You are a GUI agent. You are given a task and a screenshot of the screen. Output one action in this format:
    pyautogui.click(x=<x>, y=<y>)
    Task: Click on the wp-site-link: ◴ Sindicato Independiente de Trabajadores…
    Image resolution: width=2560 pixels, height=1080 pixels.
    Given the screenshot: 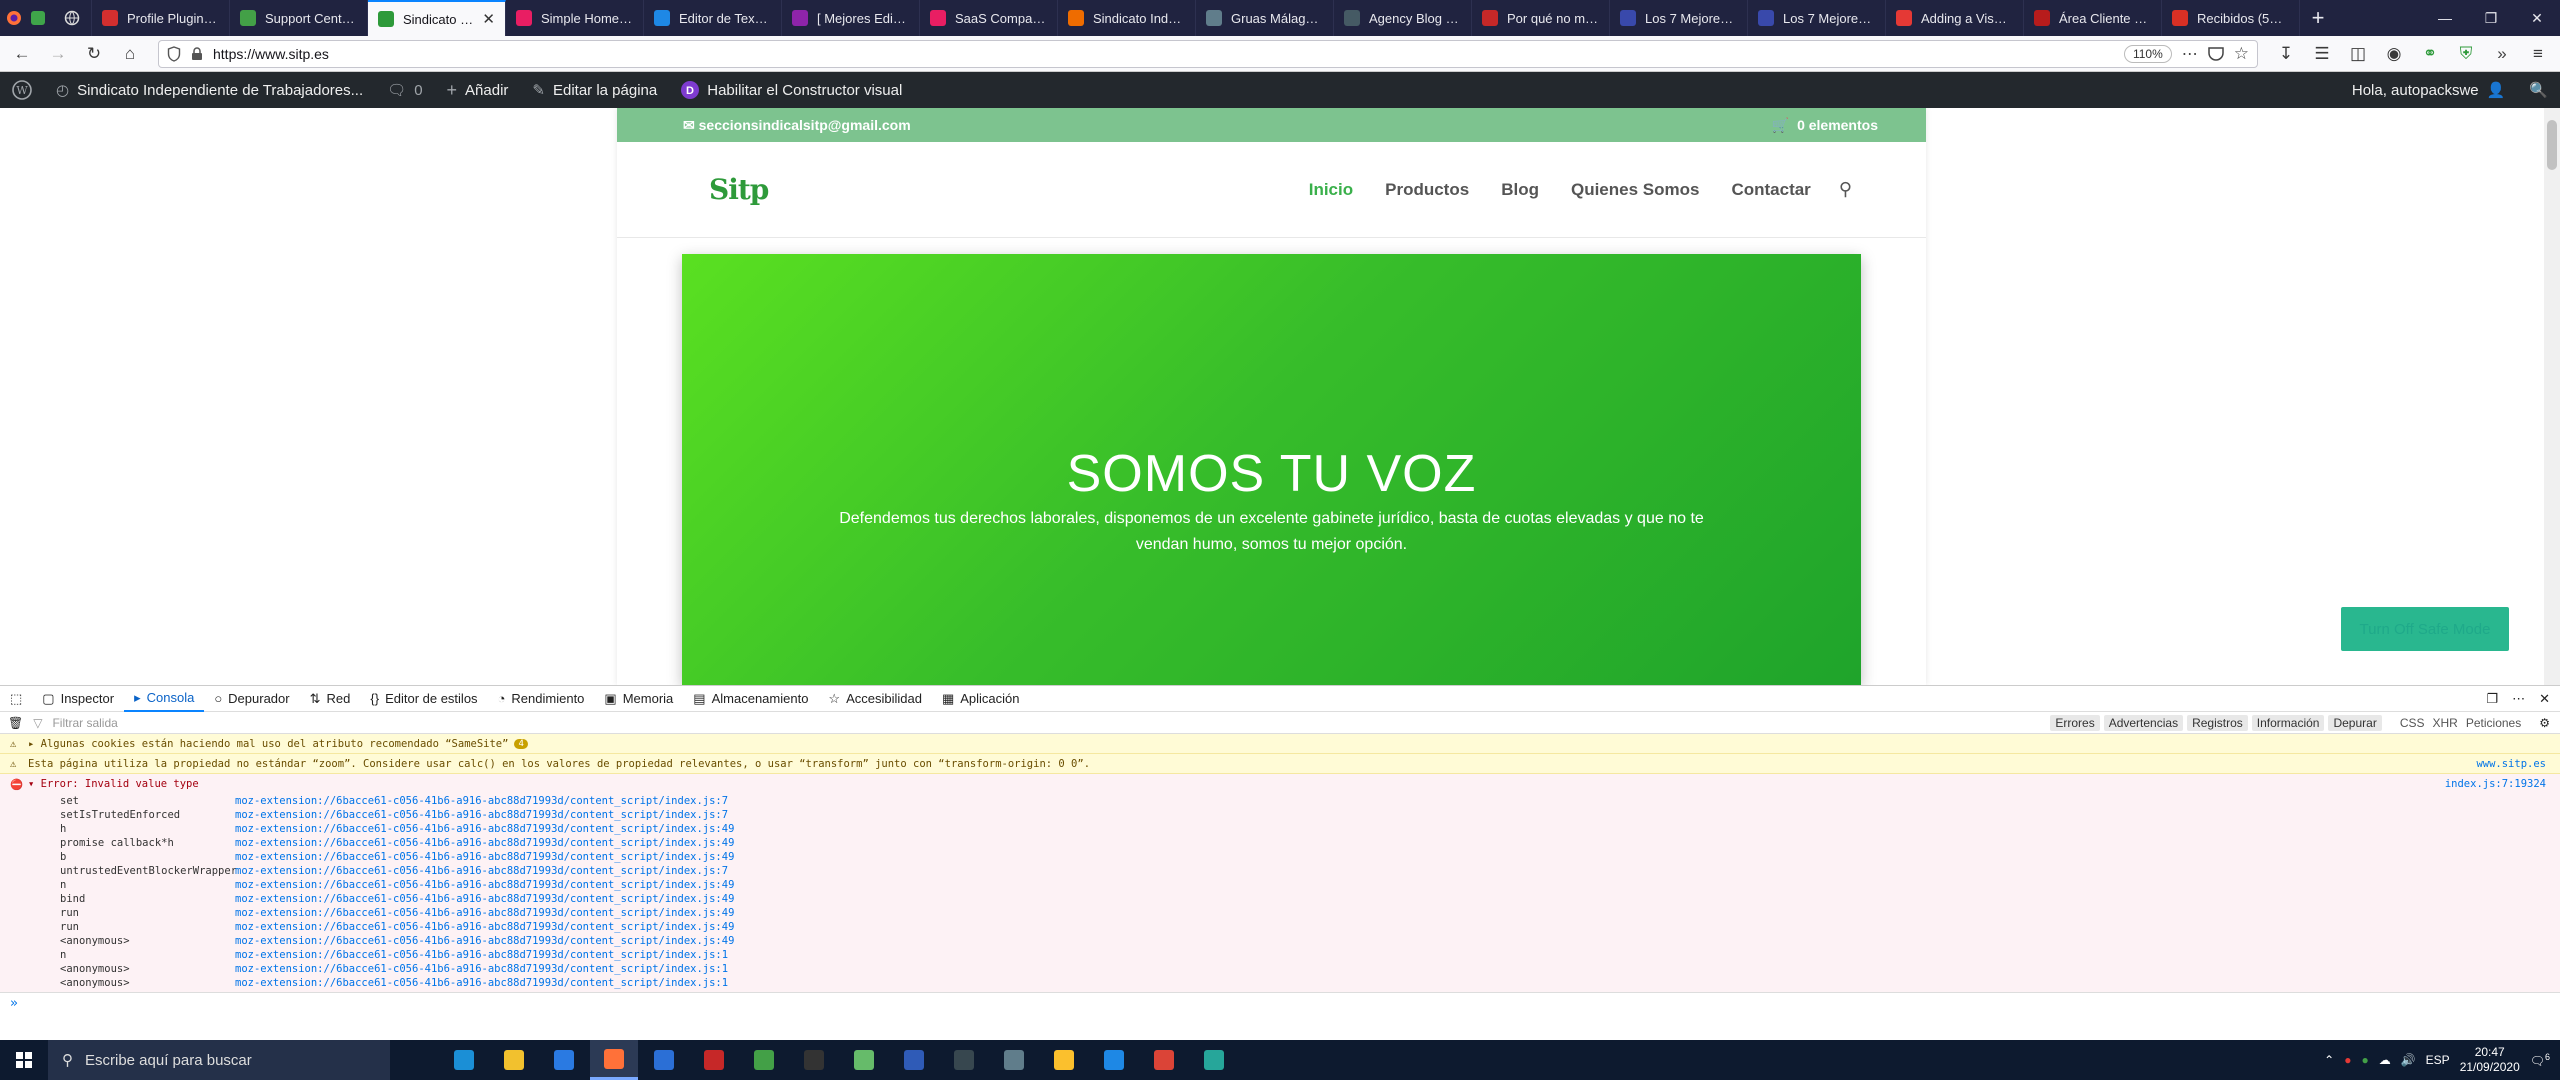 What is the action you would take?
    pyautogui.click(x=209, y=90)
    